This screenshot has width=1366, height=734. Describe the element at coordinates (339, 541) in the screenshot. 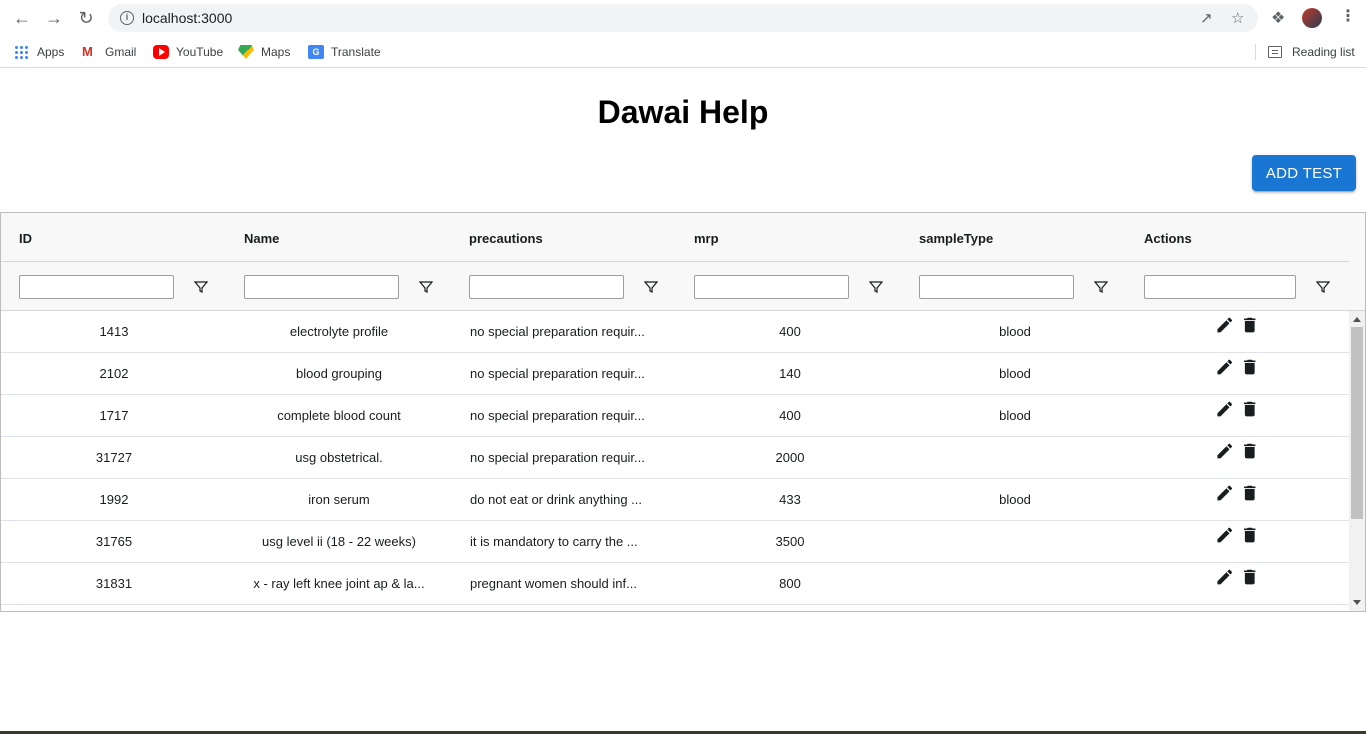

I see `cell-name: usg level ii (18 - 22 weeks)` at that location.